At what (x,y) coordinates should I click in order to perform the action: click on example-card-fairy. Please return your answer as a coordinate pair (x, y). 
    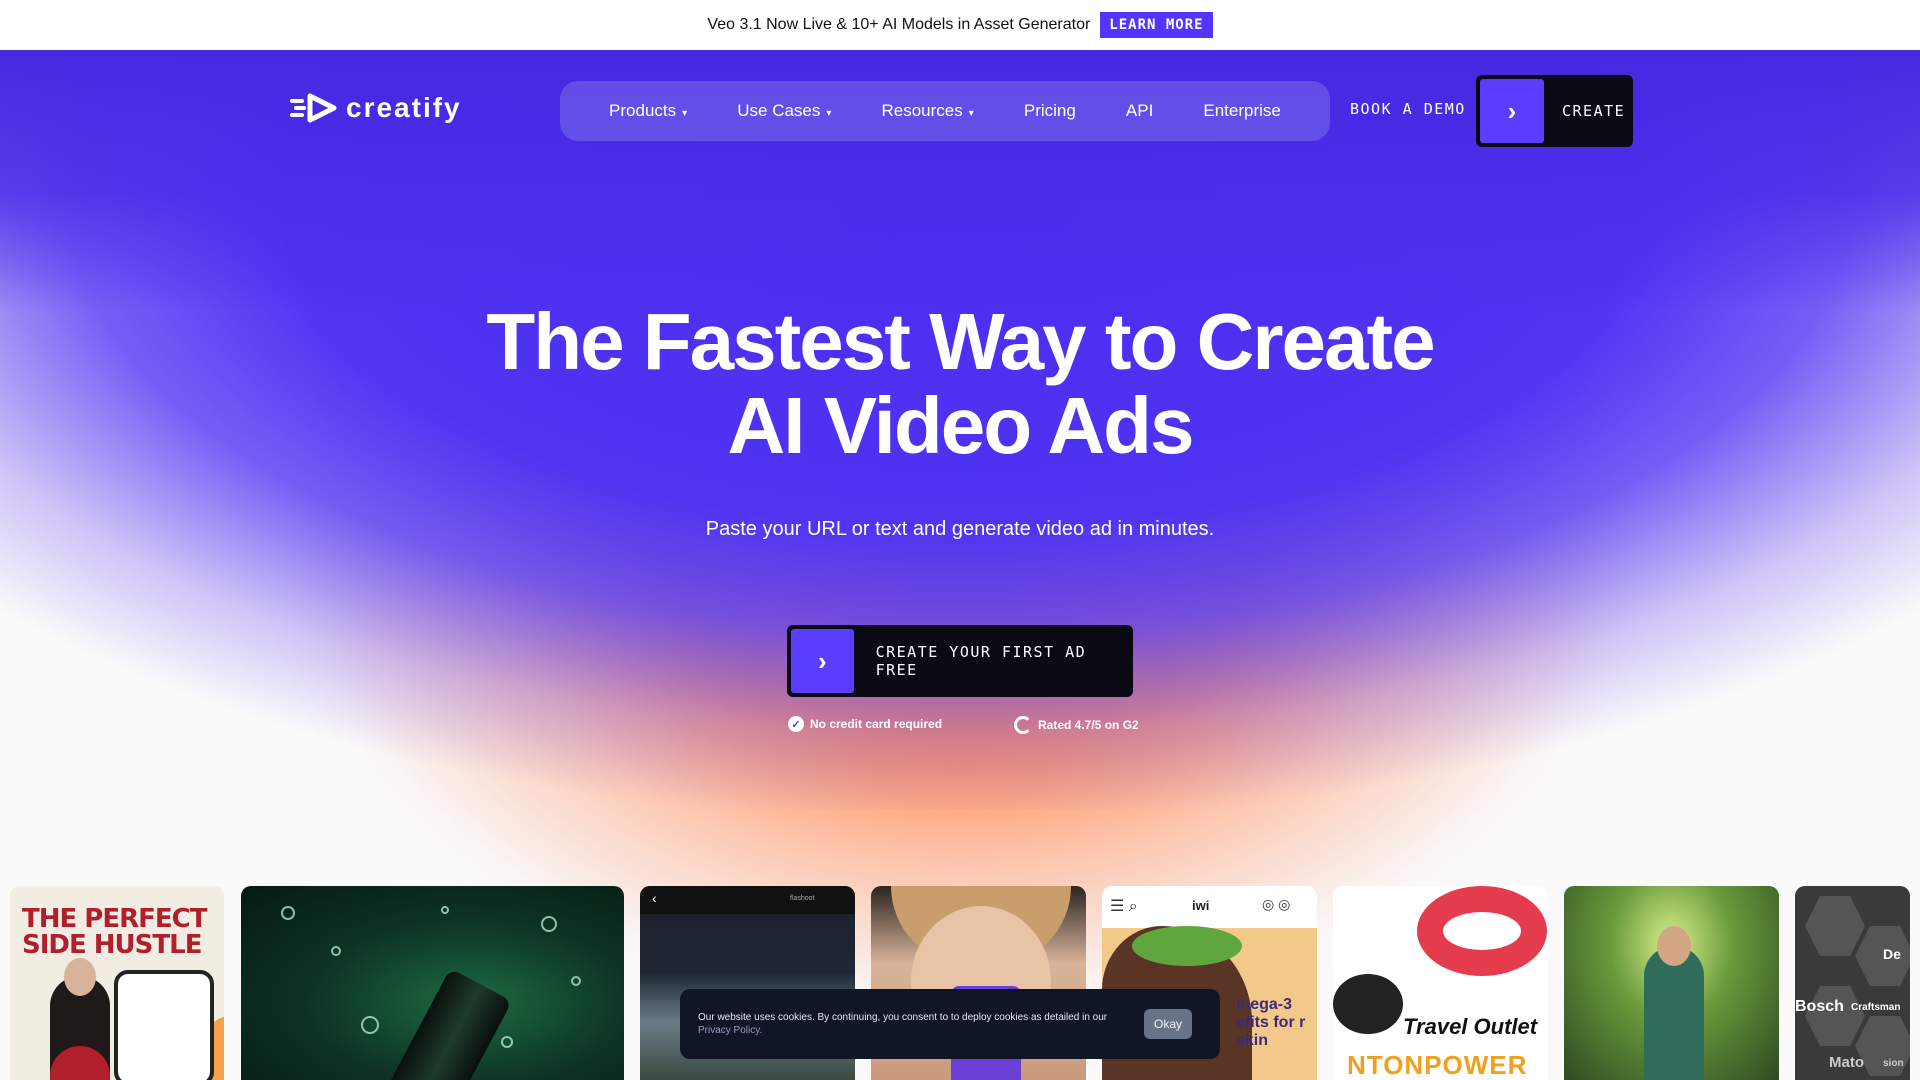
    Looking at the image, I should click on (1671, 983).